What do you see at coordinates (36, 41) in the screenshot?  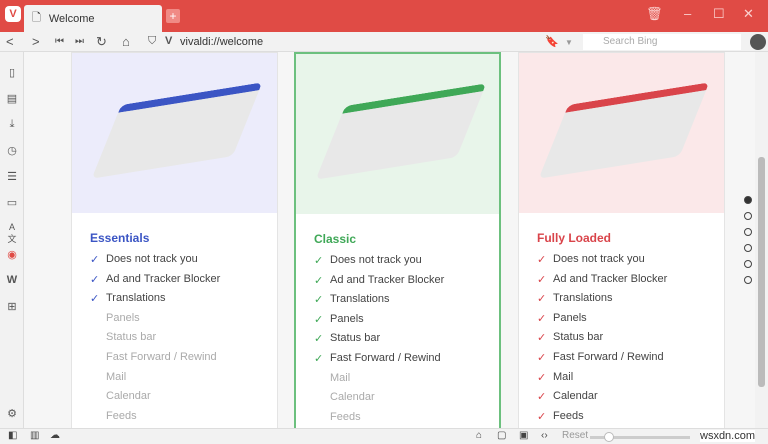 I see `forward-button: >` at bounding box center [36, 41].